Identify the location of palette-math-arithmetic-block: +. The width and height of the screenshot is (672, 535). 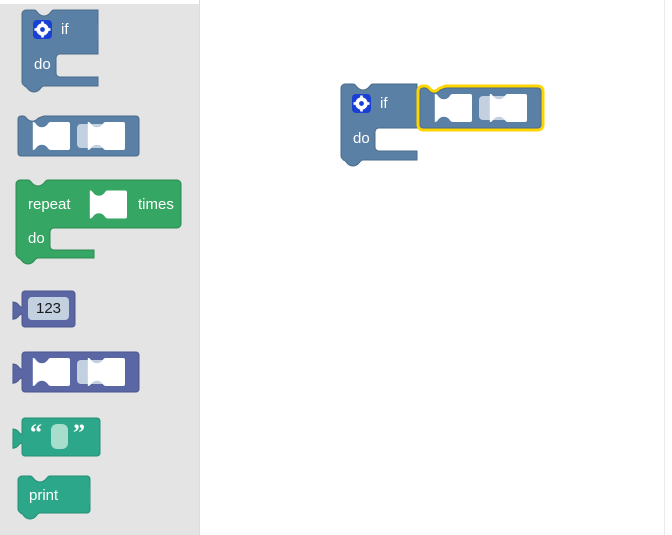
(79, 373).